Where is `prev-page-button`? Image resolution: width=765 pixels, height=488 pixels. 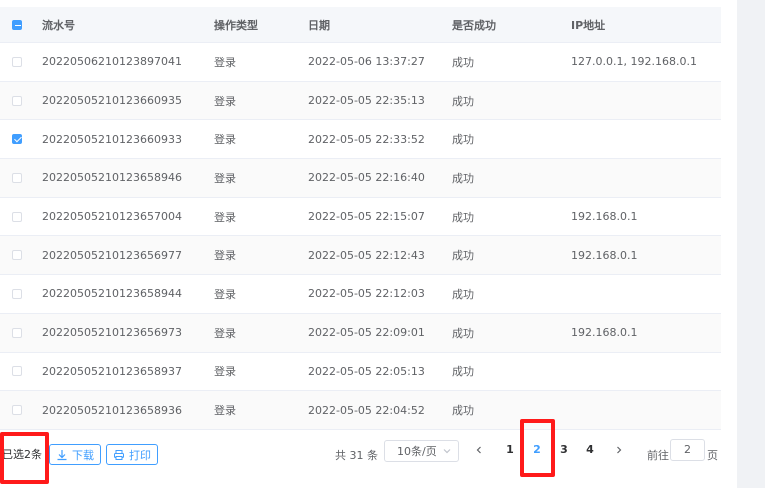 prev-page-button is located at coordinates (479, 451).